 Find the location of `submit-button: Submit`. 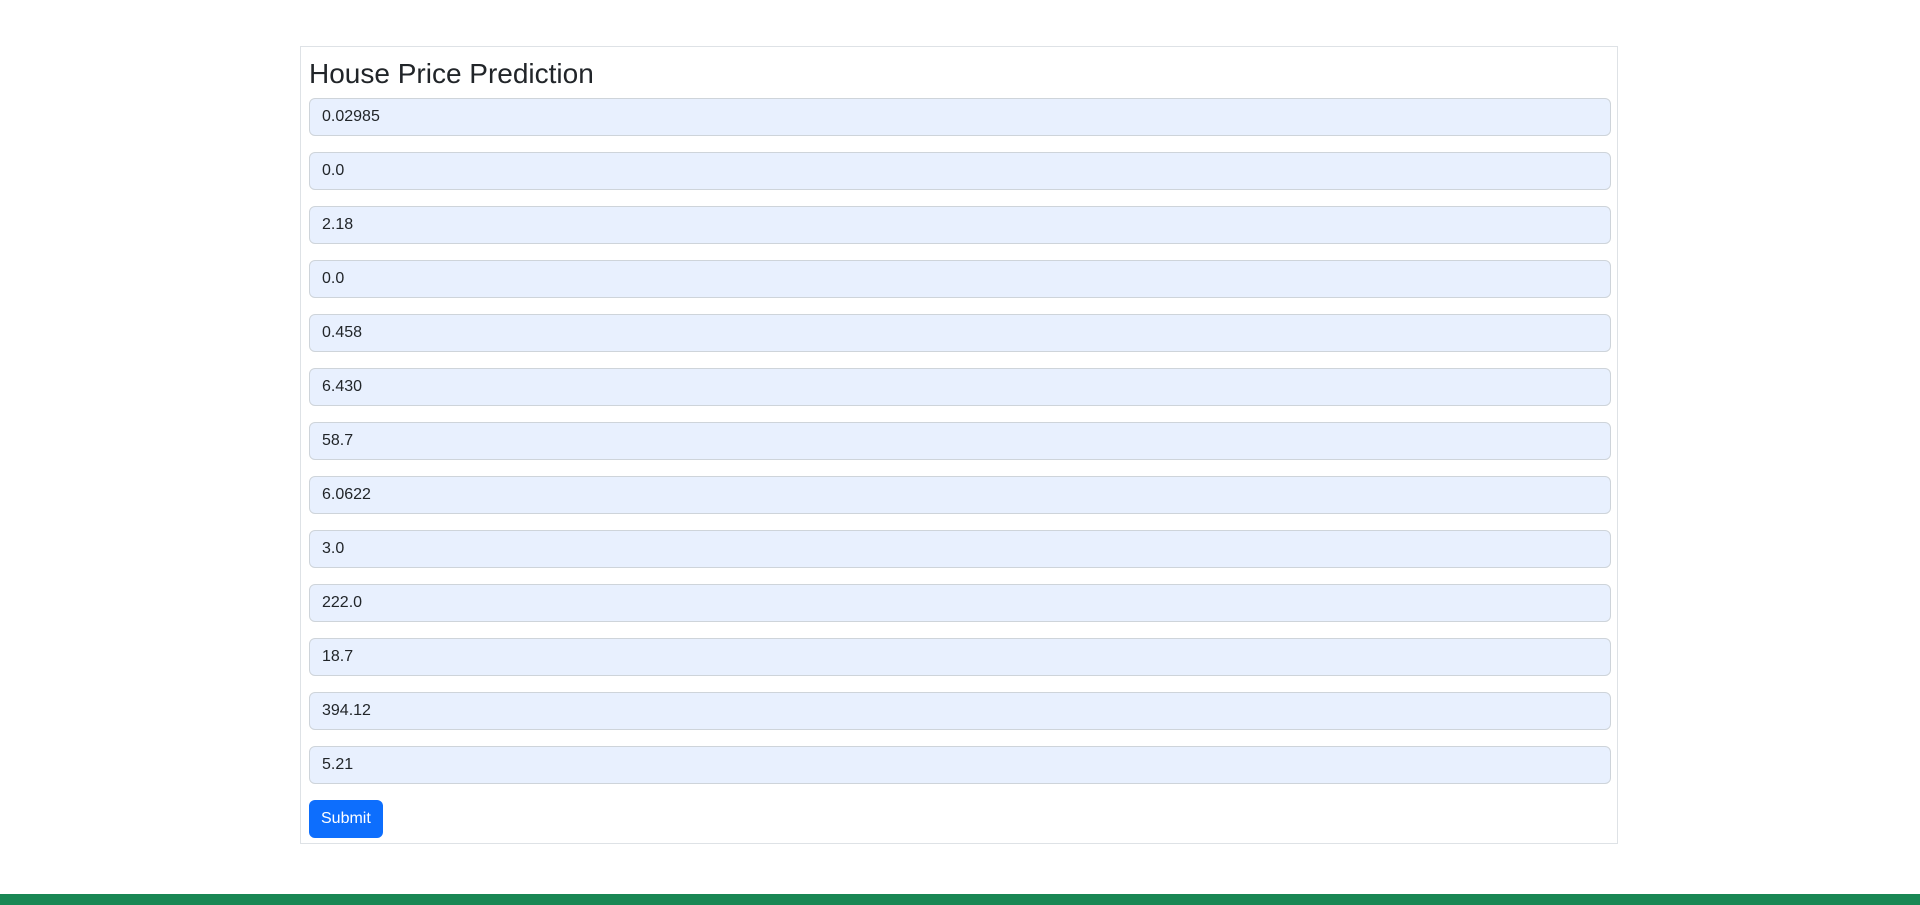

submit-button: Submit is located at coordinates (346, 819).